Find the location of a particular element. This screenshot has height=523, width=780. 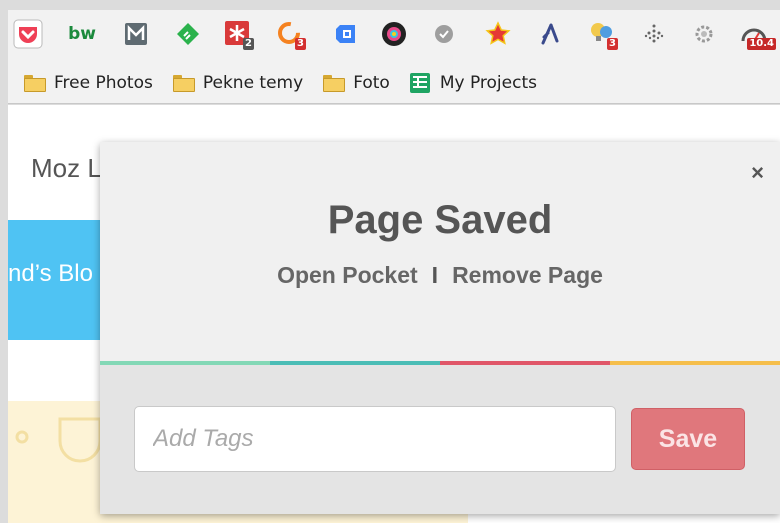

banner-text: nd’s Blo is located at coordinates (50, 273).